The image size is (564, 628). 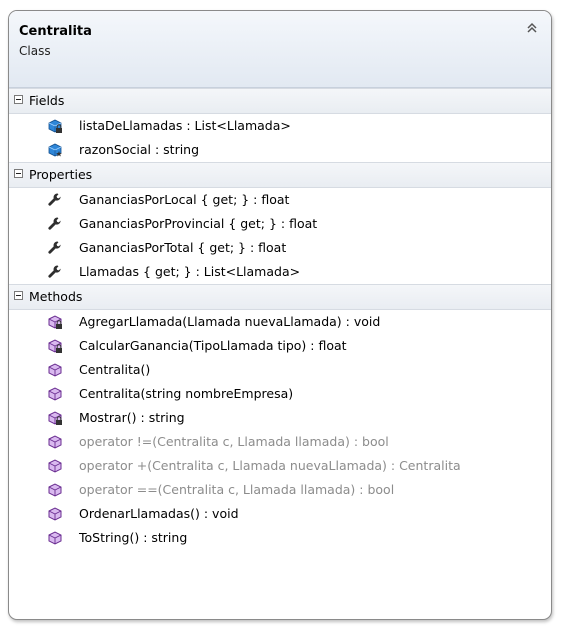 I want to click on field-item: razonSocial : string, so click(x=280, y=150).